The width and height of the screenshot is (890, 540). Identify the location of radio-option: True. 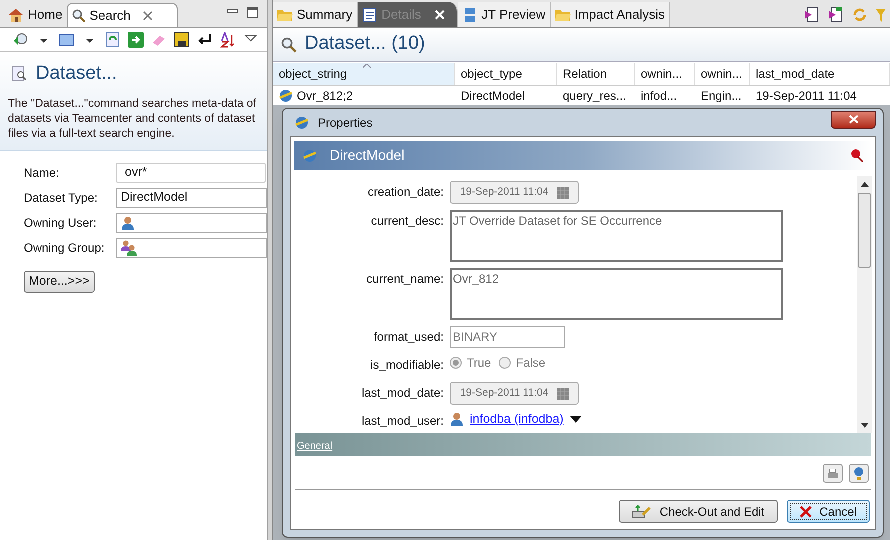
(471, 363).